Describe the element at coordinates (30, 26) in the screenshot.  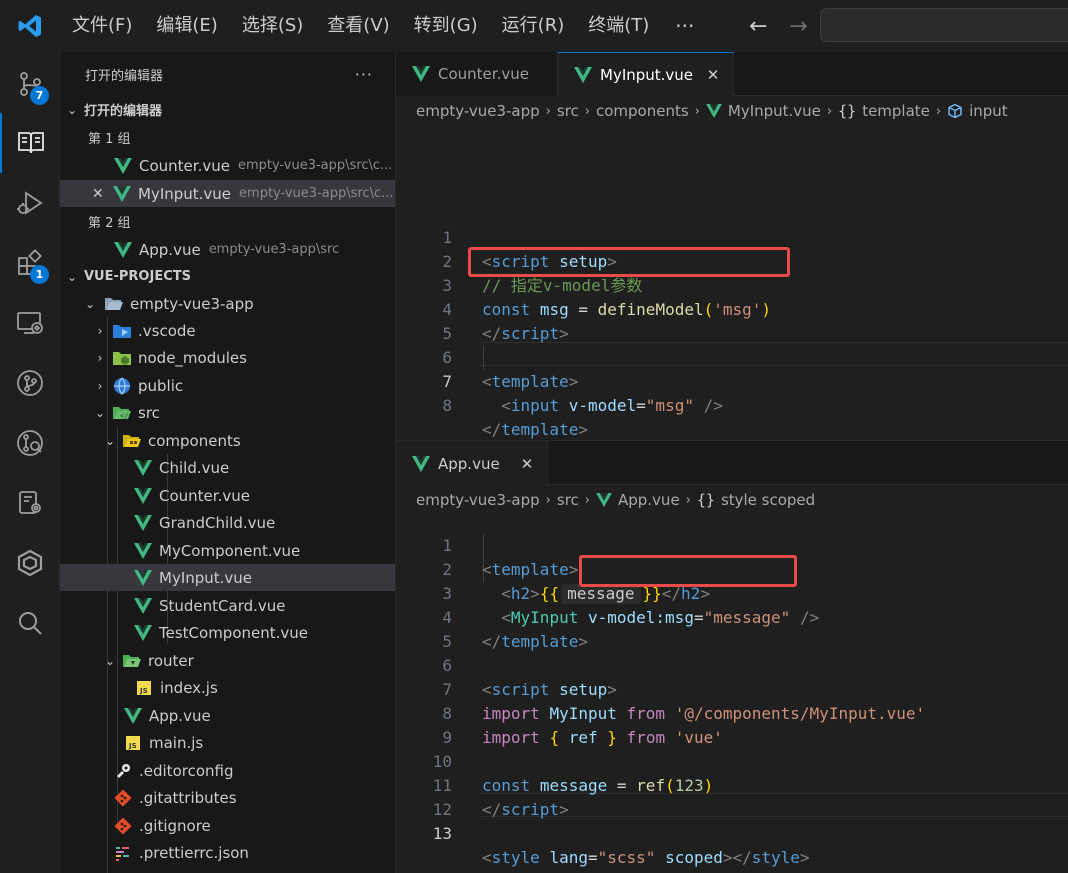
I see `vscode-logo-icon` at that location.